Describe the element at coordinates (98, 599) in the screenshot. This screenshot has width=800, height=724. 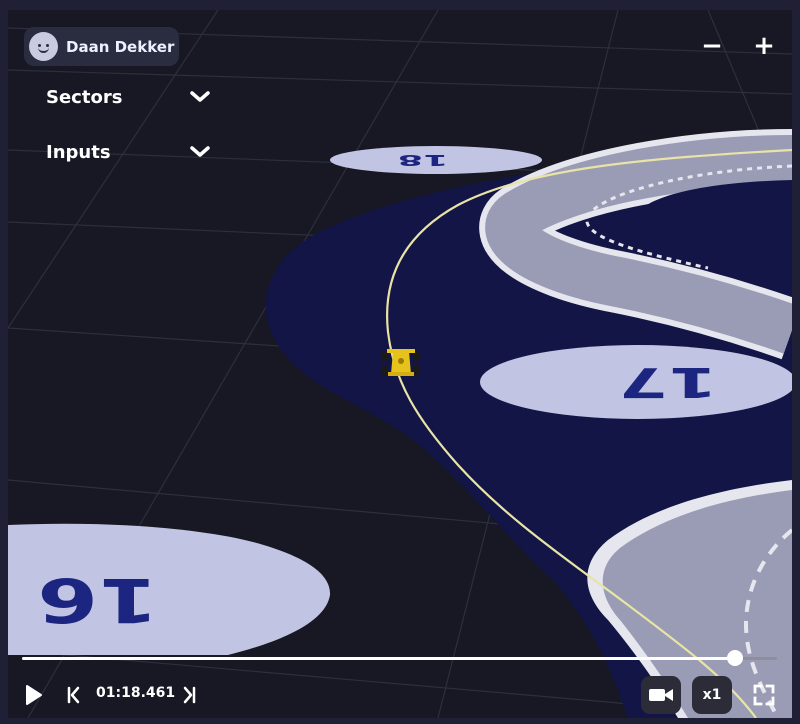
I see `corner-label-16: 16` at that location.